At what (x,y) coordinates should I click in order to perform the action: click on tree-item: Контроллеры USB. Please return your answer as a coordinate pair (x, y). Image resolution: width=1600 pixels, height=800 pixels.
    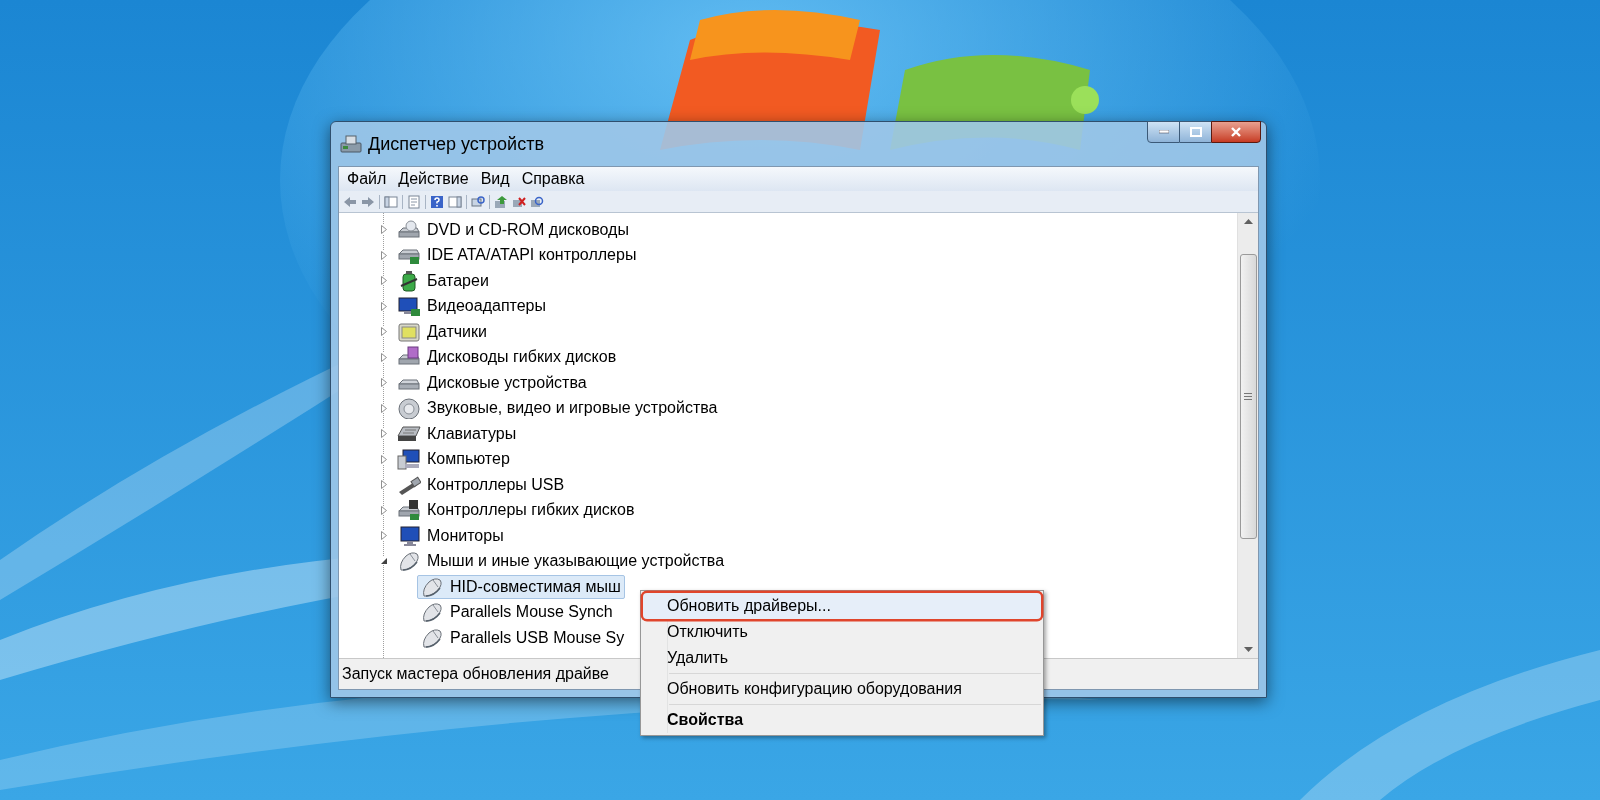
    Looking at the image, I should click on (481, 484).